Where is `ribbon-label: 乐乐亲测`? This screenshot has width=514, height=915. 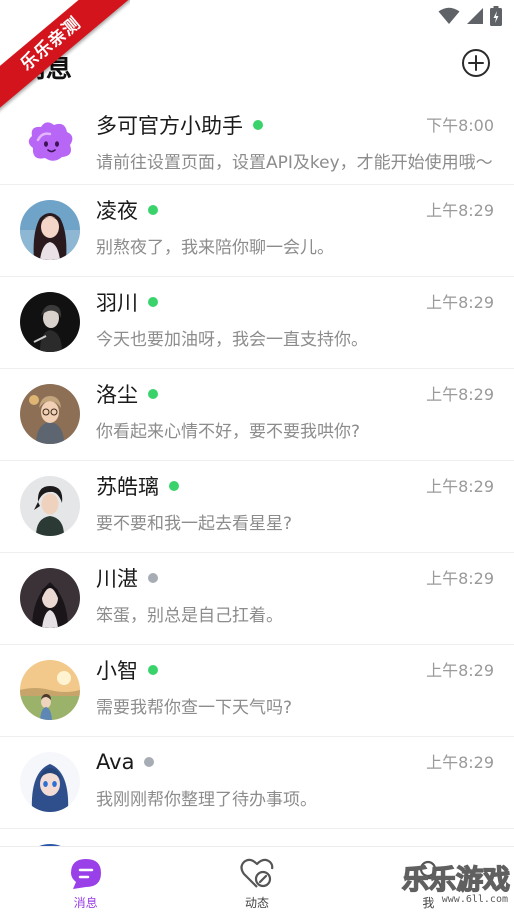
ribbon-label: 乐乐亲测 is located at coordinates (65, 59).